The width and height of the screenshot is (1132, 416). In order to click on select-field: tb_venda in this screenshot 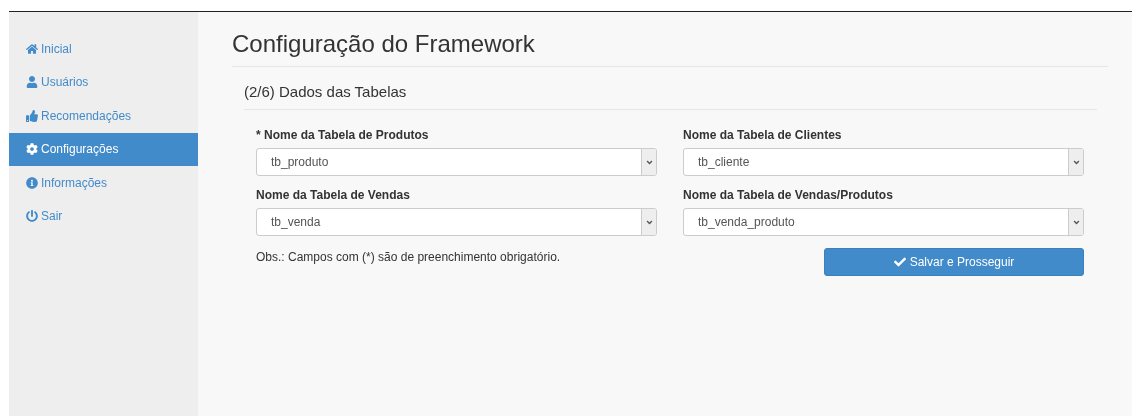, I will do `click(456, 222)`.